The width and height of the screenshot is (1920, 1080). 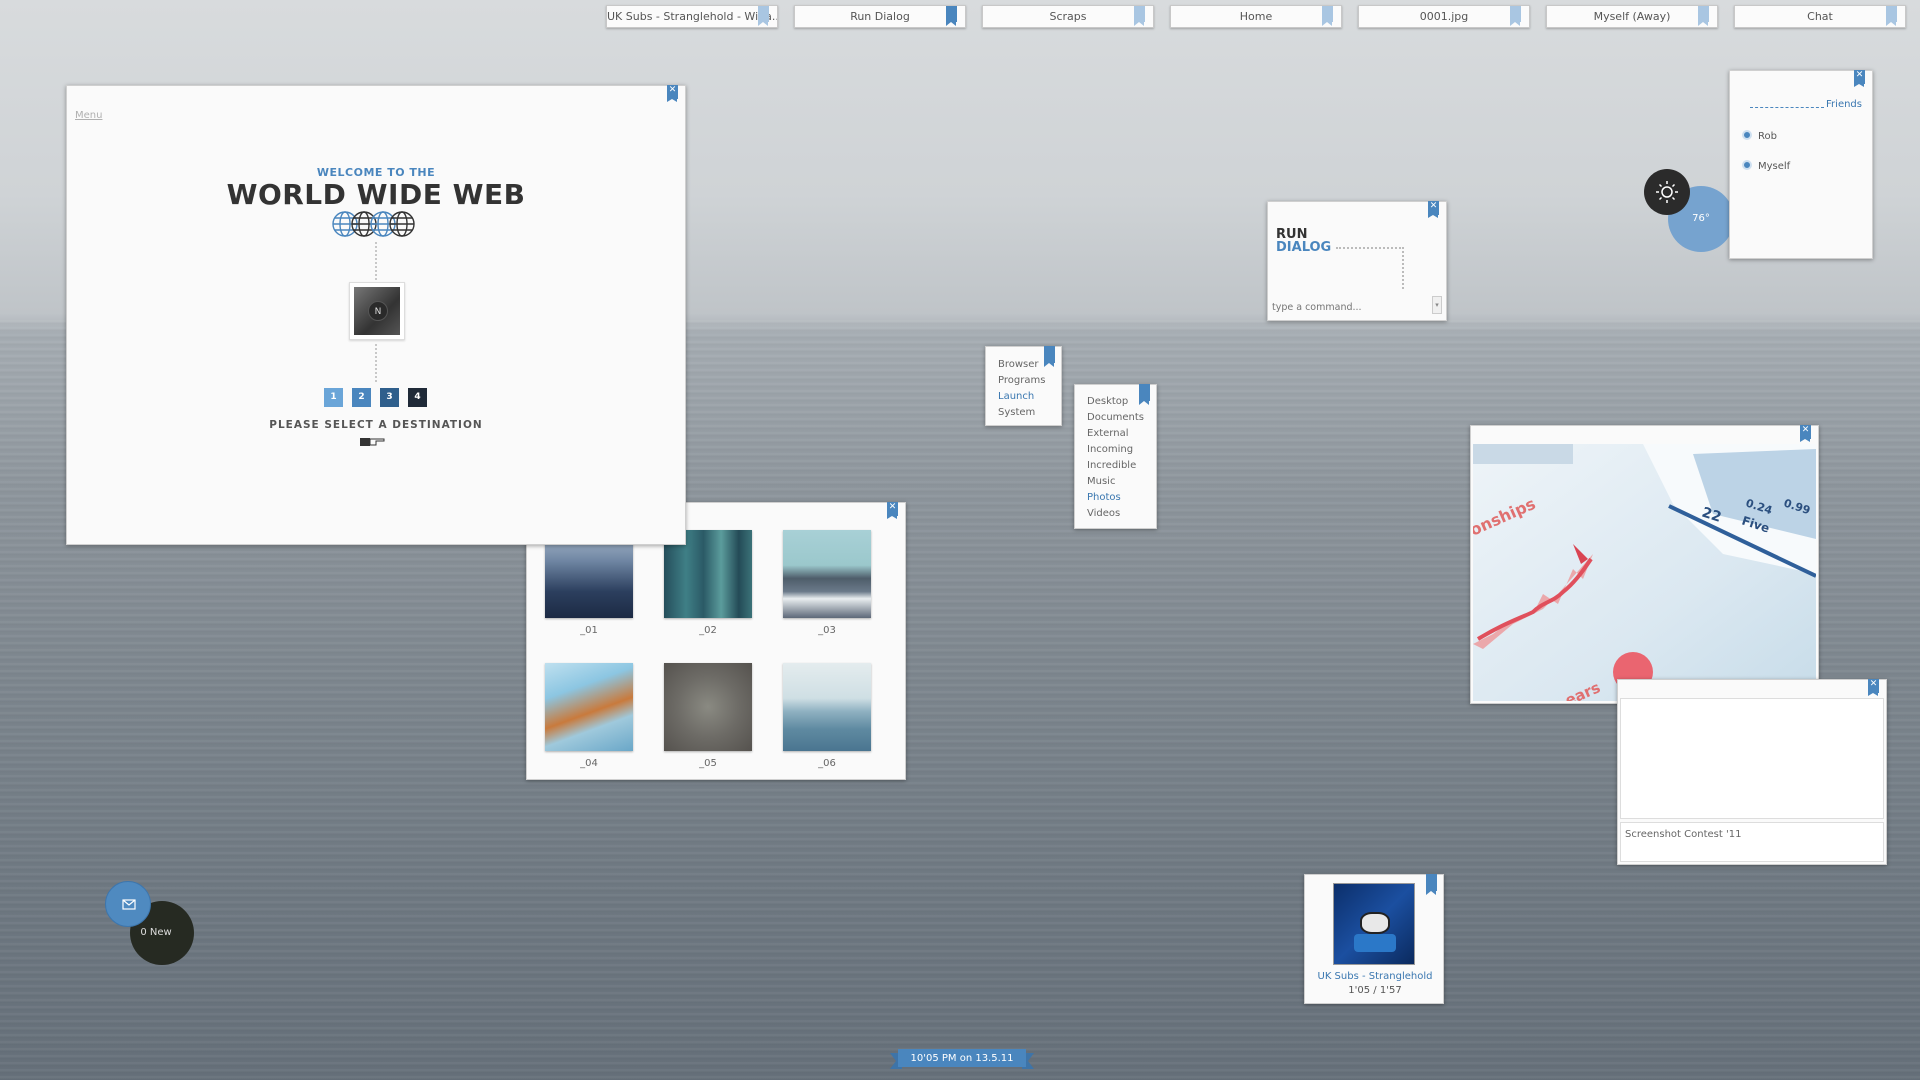 What do you see at coordinates (589, 763) in the screenshot?
I see `photo-label: _04` at bounding box center [589, 763].